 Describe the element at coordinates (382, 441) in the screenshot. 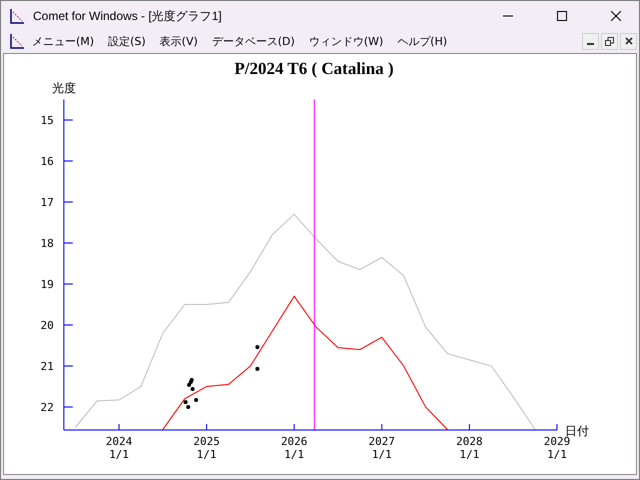

I see `x-tick-label: 2027` at that location.